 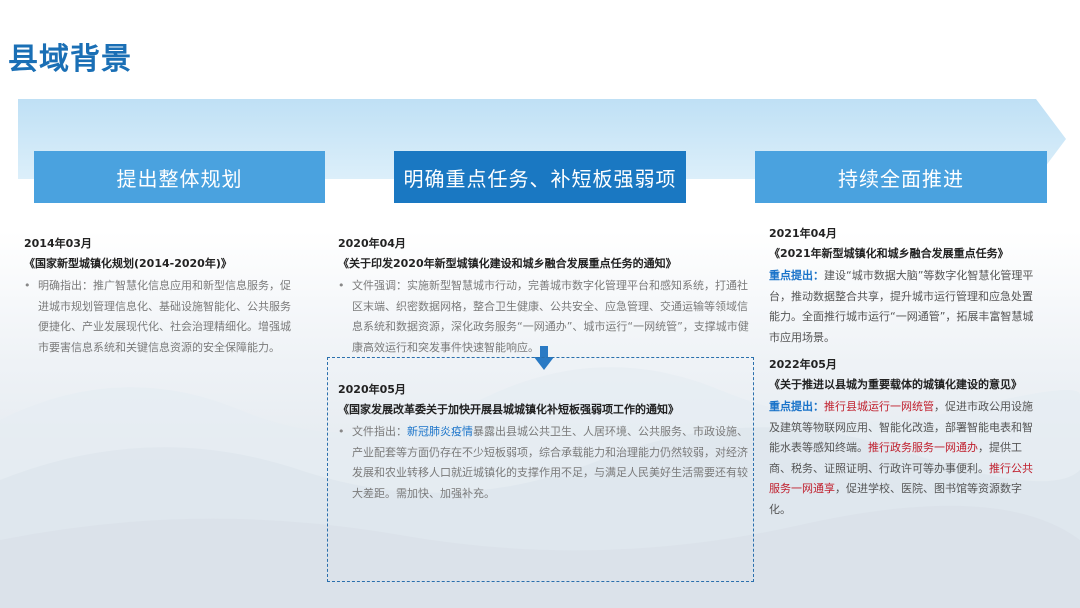 What do you see at coordinates (879, 406) in the screenshot?
I see `highlight-unified-management: 推行县城运行一网统管` at bounding box center [879, 406].